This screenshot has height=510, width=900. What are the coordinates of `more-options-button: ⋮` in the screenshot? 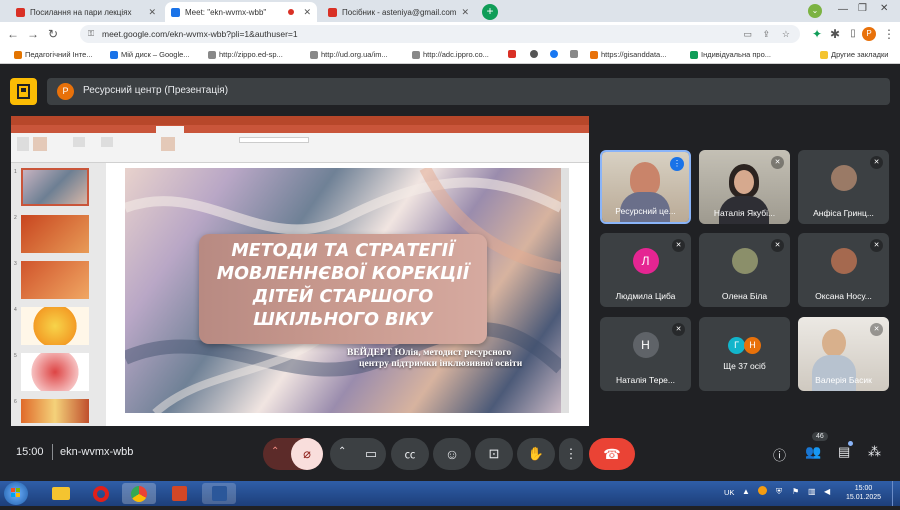 It's located at (571, 454).